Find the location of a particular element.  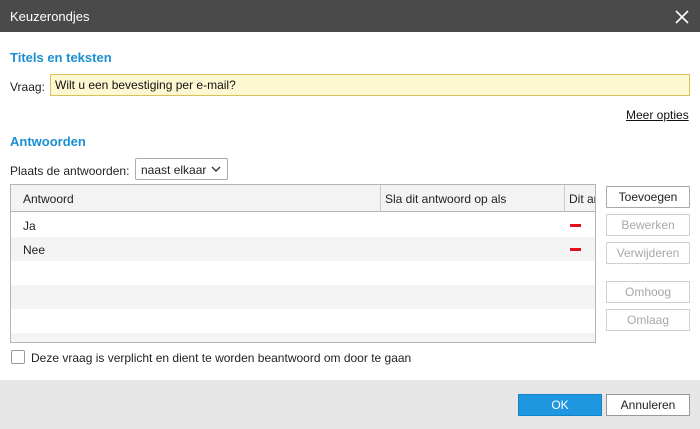

question-label: Vraag: is located at coordinates (27, 87).